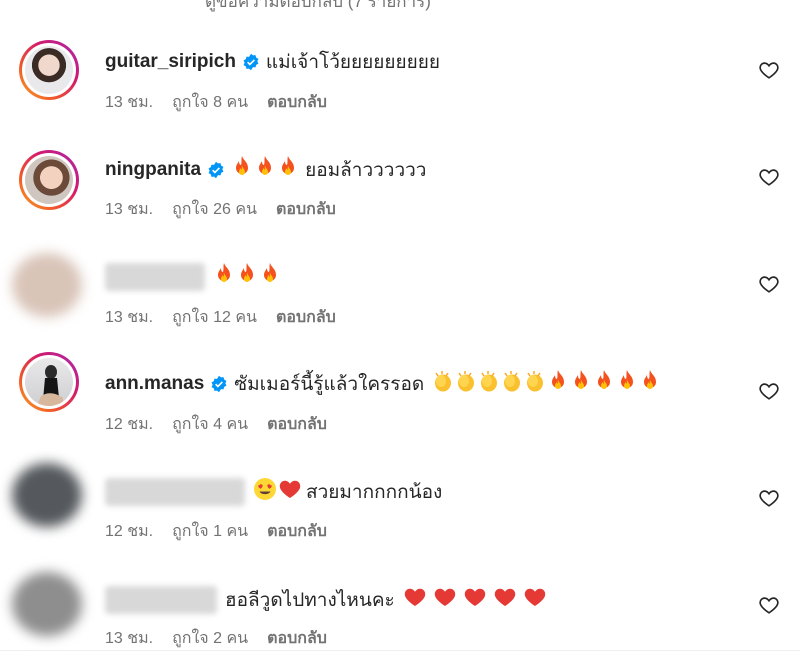 This screenshot has width=800, height=664. I want to click on divider, so click(400, 650).